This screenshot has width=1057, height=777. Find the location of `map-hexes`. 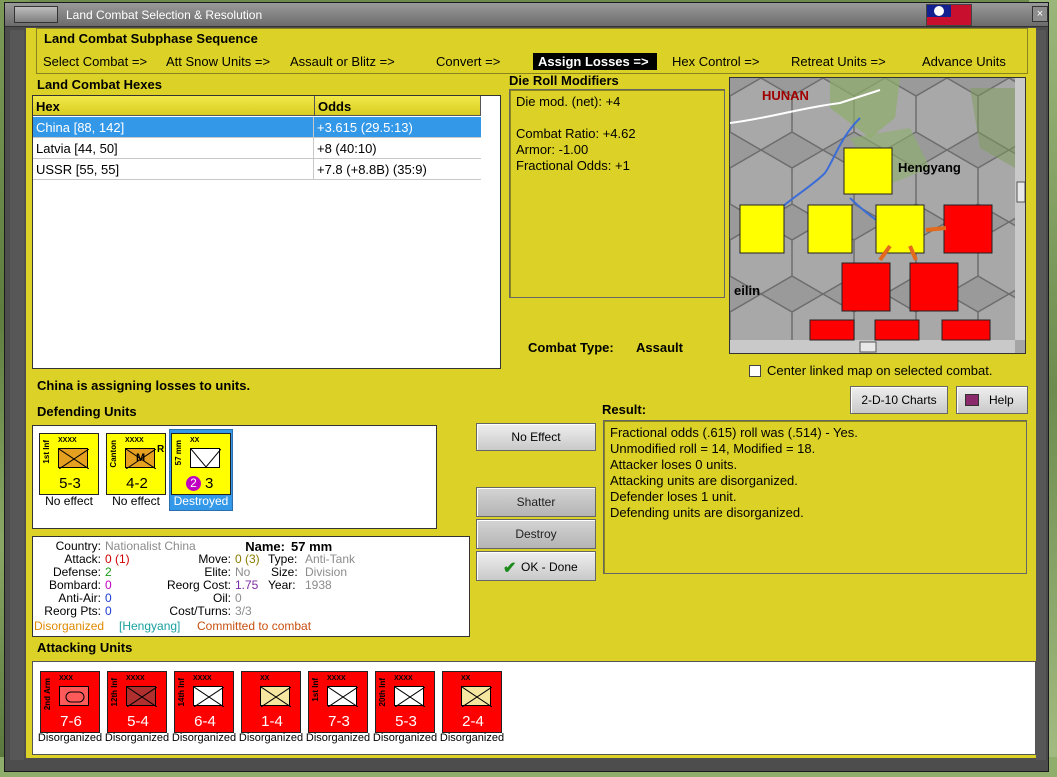

map-hexes is located at coordinates (877, 215).